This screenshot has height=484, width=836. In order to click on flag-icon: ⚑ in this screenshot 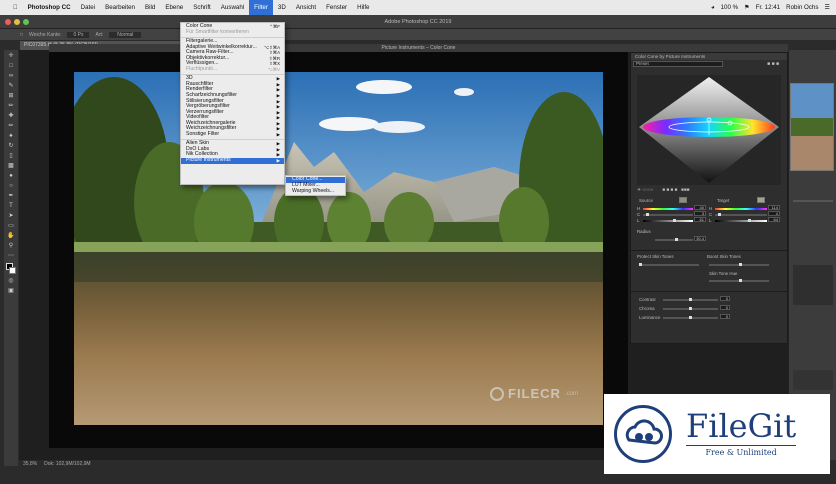, I will do `click(747, 7)`.